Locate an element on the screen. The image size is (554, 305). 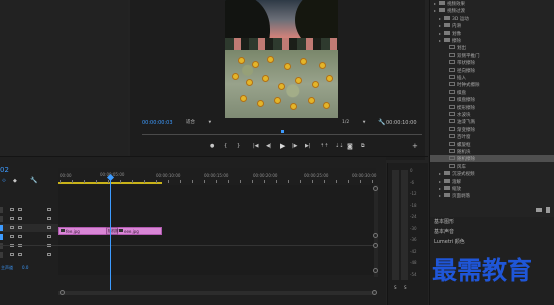
program-scrubber-track is located at coordinates (282, 134).